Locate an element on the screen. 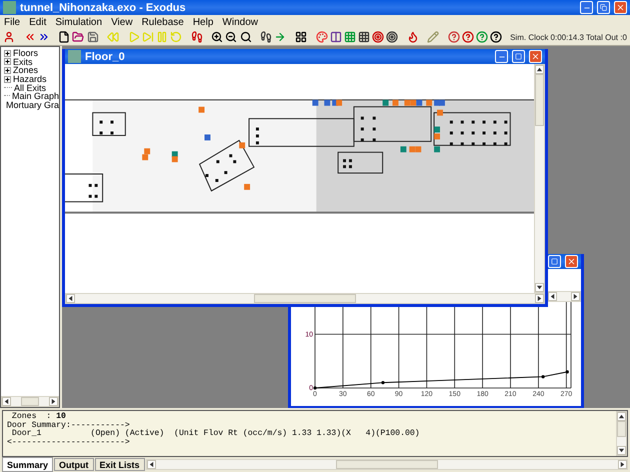  tree-item: Hazards is located at coordinates (30, 79).